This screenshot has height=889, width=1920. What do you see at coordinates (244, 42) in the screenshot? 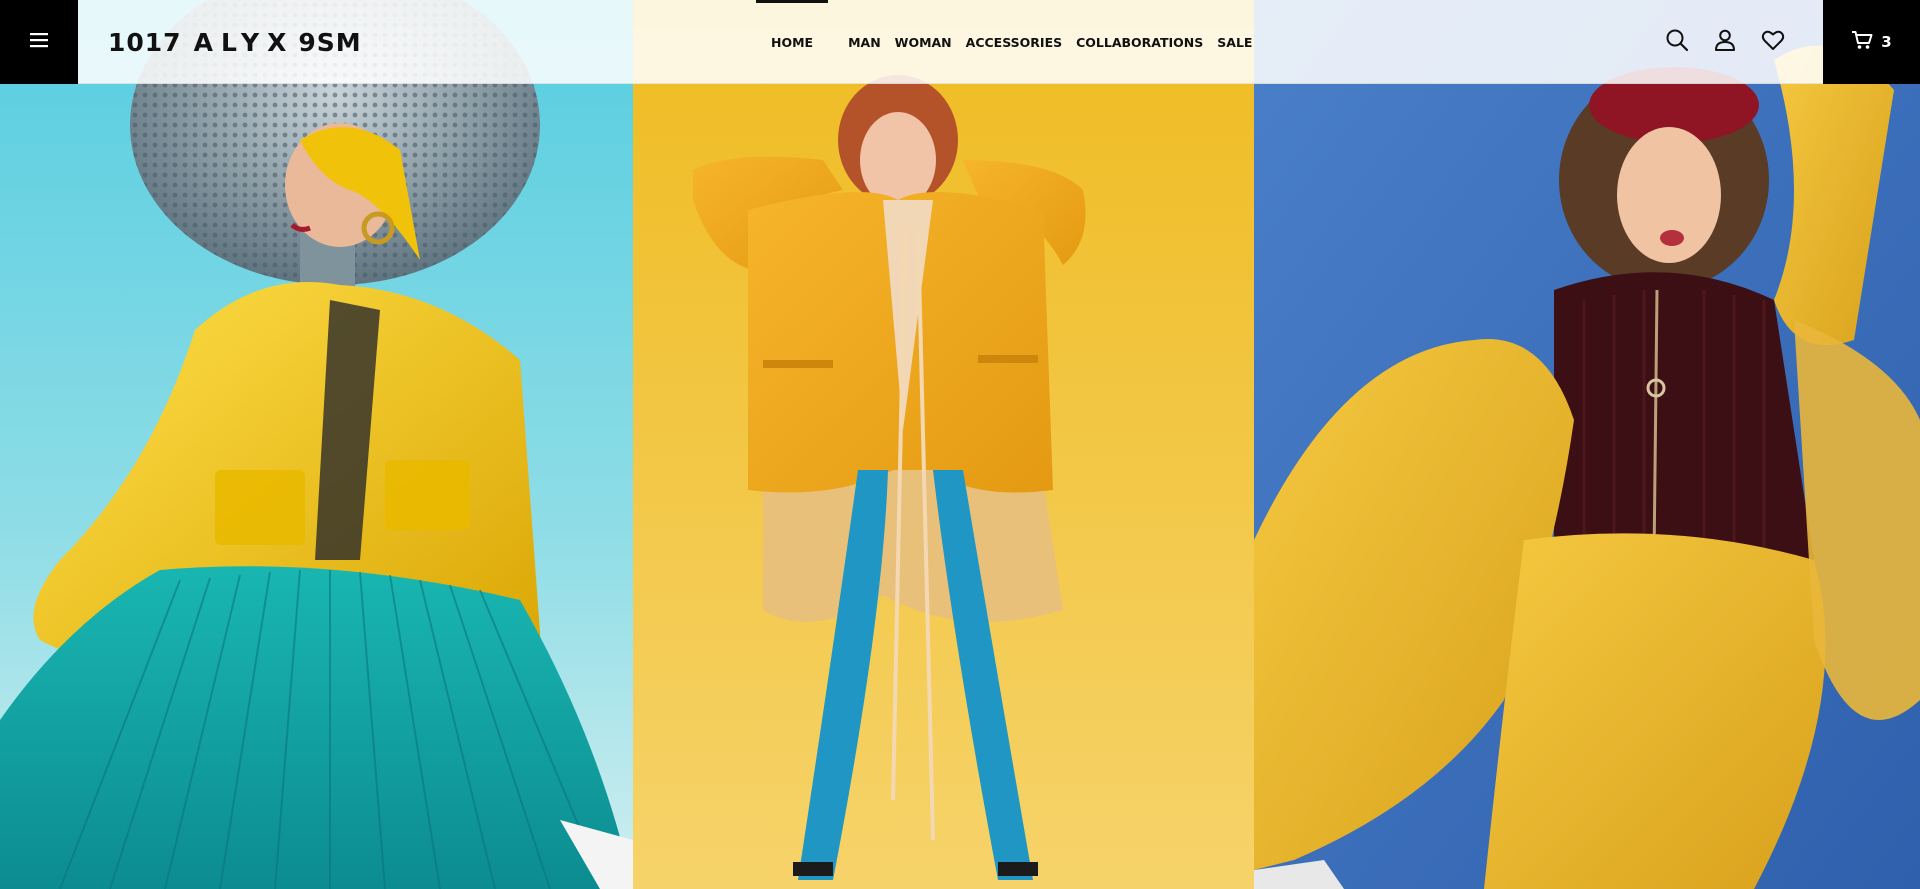
I see `brand-logo-part2: ALYX` at bounding box center [244, 42].